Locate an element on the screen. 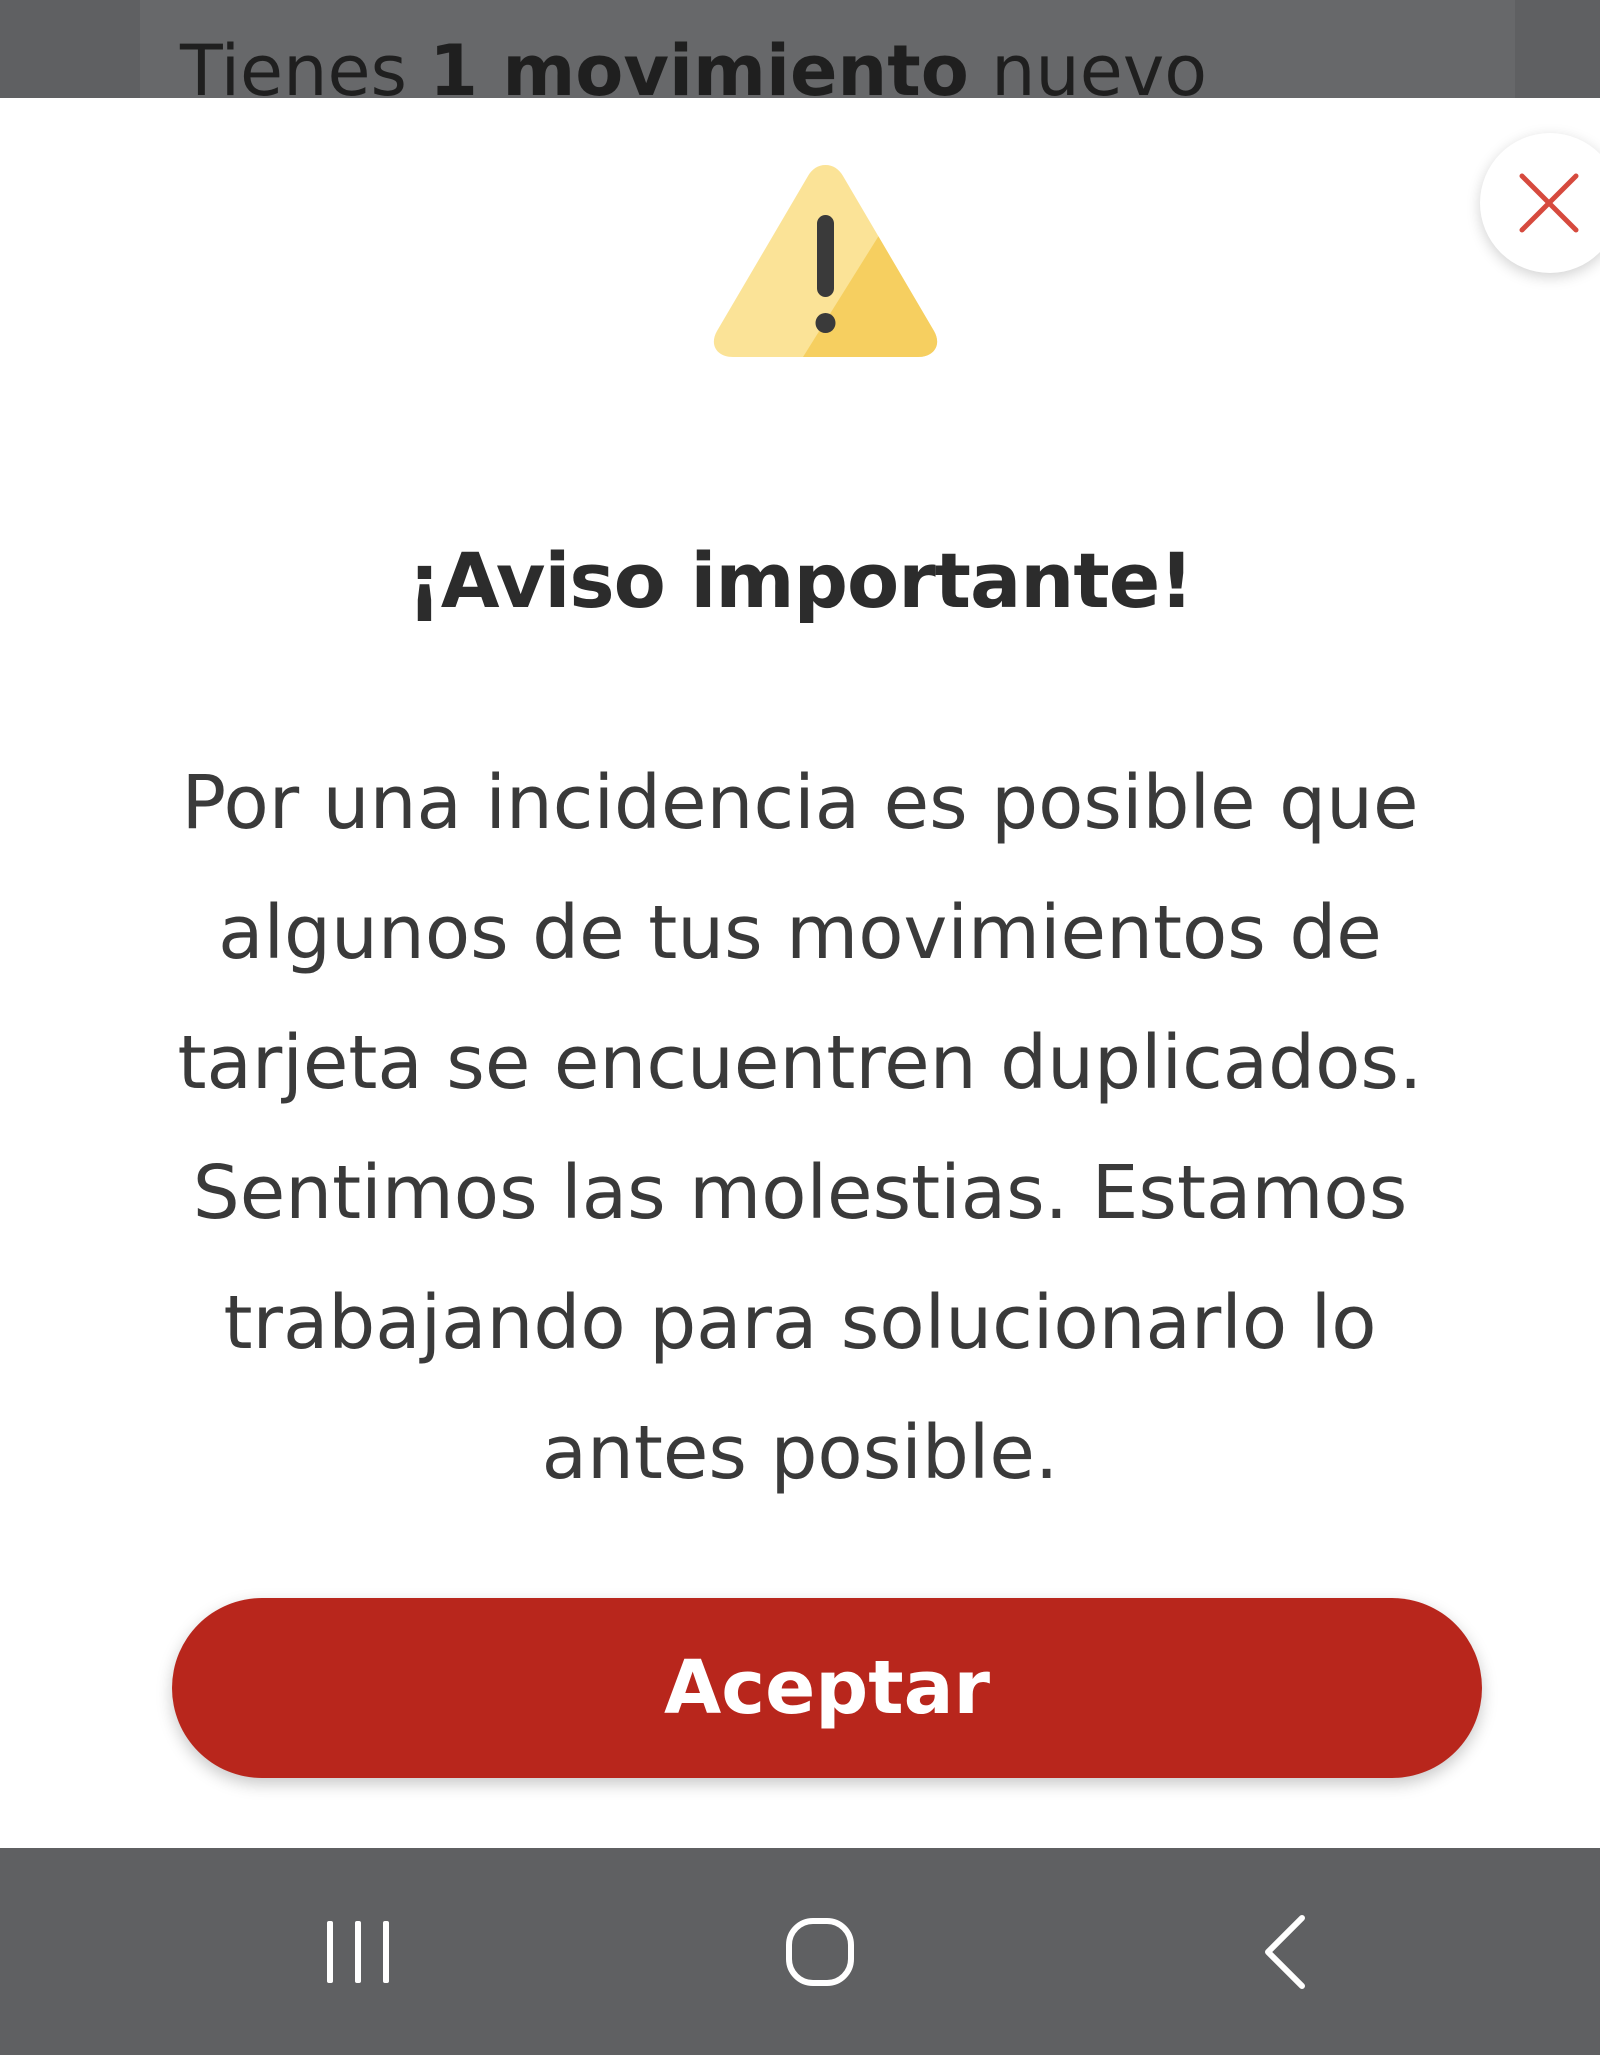 The height and width of the screenshot is (2055, 1600). home-icon is located at coordinates (820, 1951).